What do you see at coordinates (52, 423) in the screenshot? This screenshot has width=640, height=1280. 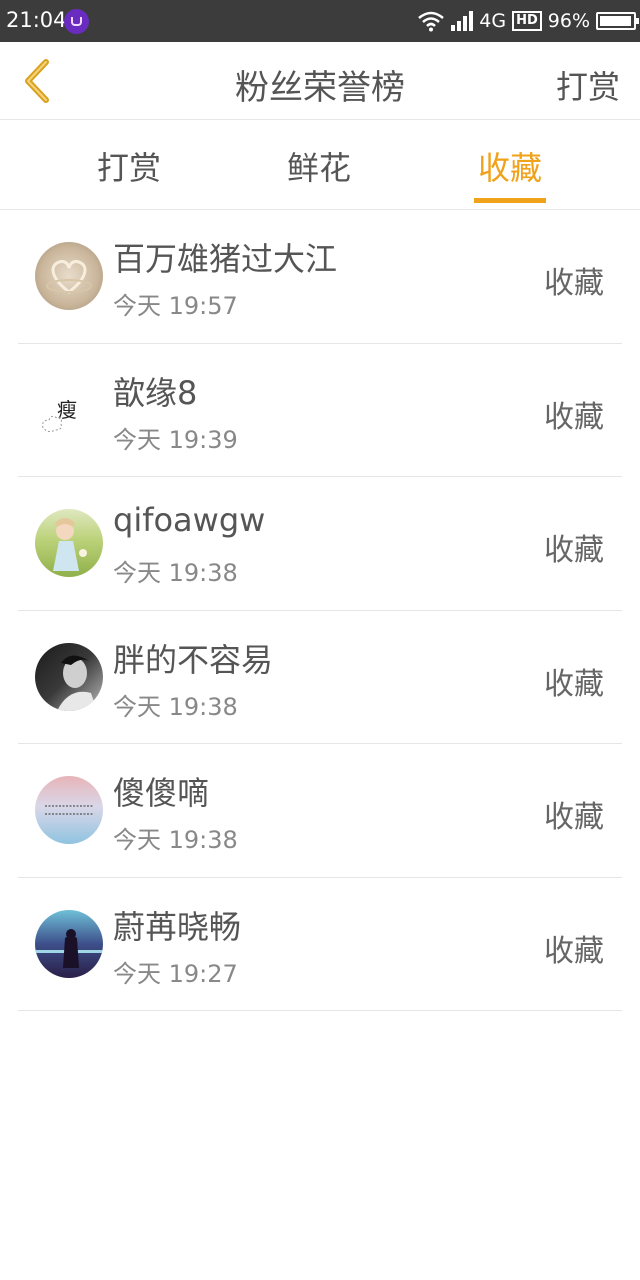 I see `cloud-doodle-icon` at bounding box center [52, 423].